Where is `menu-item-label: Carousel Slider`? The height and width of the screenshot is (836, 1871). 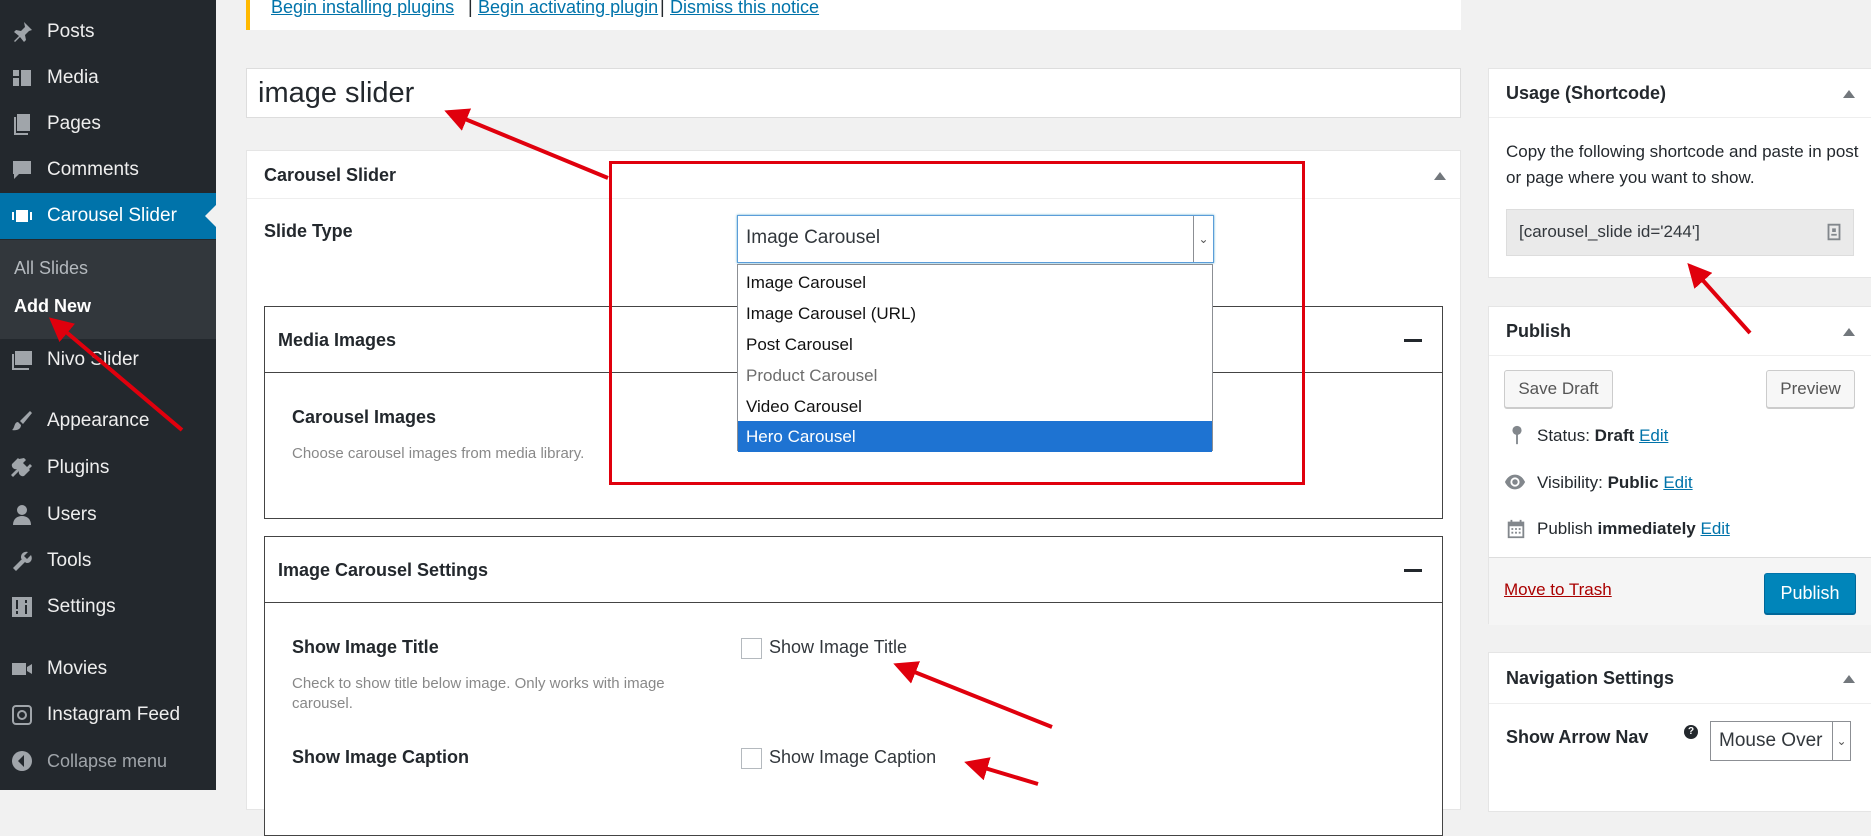 menu-item-label: Carousel Slider is located at coordinates (112, 215).